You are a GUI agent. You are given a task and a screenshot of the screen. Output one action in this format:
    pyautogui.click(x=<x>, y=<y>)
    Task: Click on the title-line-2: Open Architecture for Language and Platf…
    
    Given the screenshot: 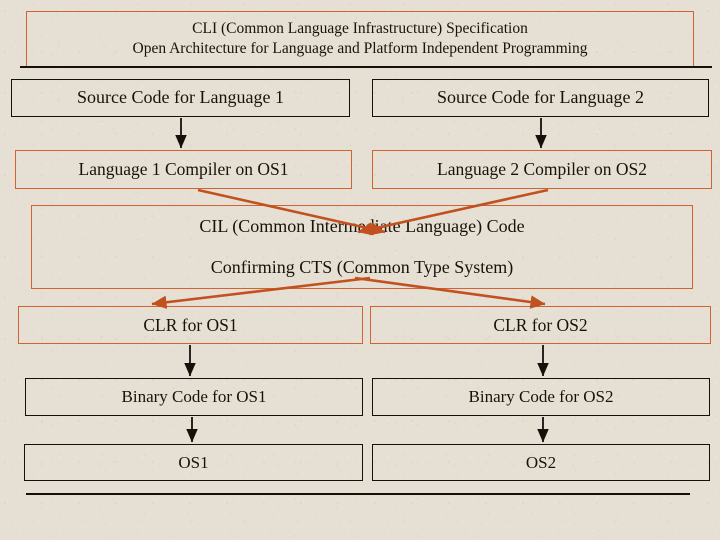 What is the action you would take?
    pyautogui.click(x=360, y=48)
    